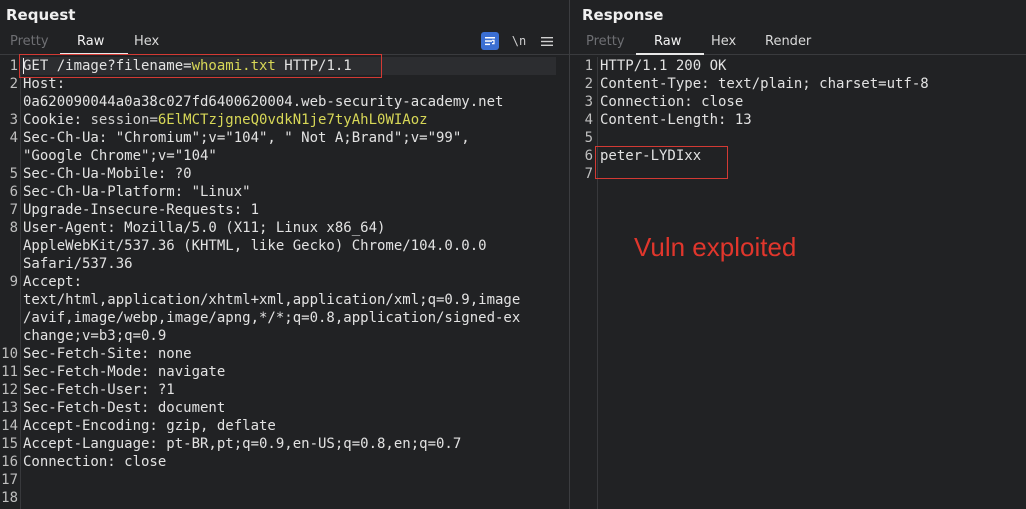 Image resolution: width=1026 pixels, height=509 pixels. I want to click on code-token: HTTP/1.1 200 OK, so click(663, 66).